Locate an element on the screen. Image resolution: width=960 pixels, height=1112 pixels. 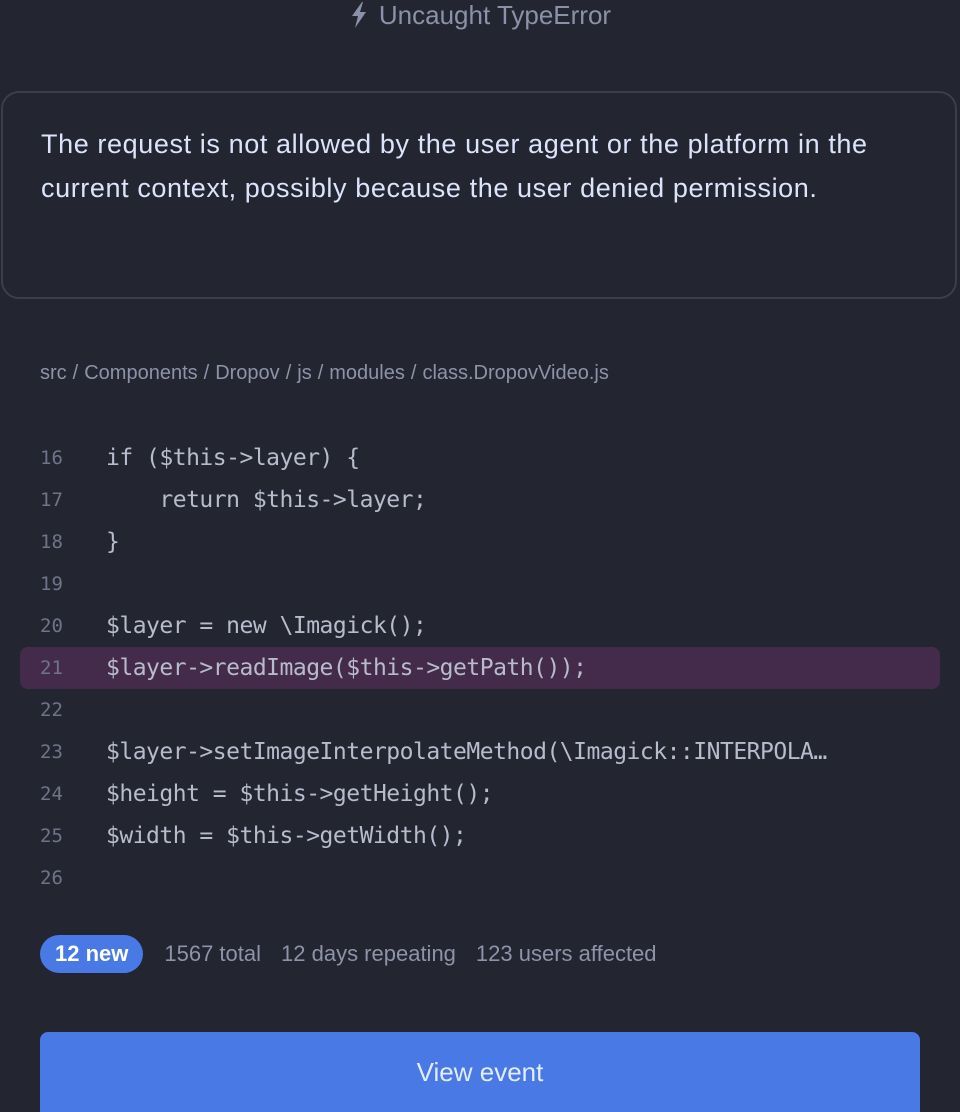
line-number: 23 is located at coordinates (51, 752).